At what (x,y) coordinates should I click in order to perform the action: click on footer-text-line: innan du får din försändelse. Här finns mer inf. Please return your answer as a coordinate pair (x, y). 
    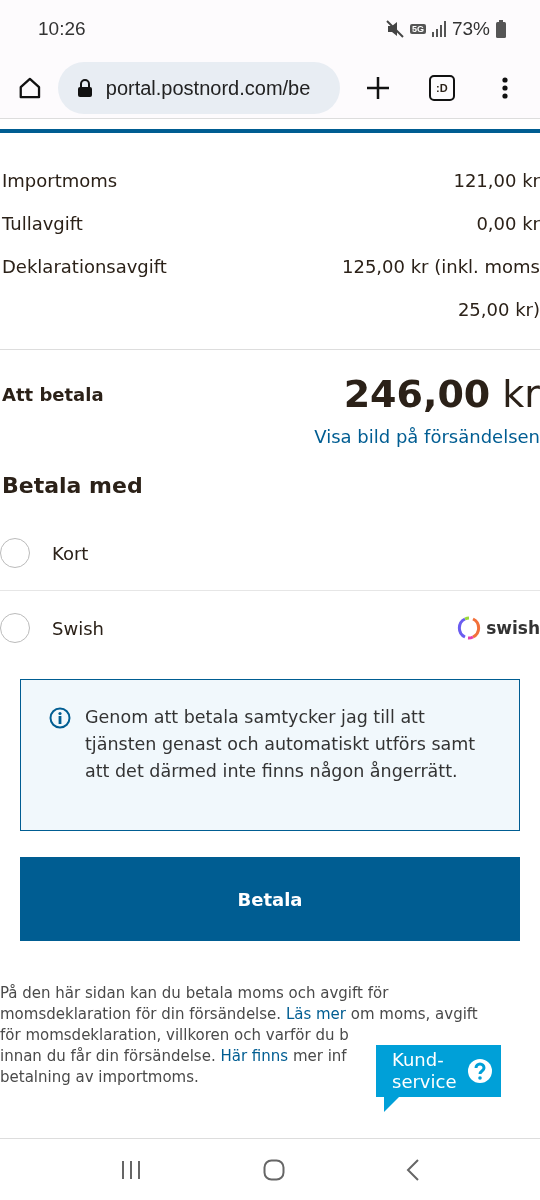
    Looking at the image, I should click on (173, 1056).